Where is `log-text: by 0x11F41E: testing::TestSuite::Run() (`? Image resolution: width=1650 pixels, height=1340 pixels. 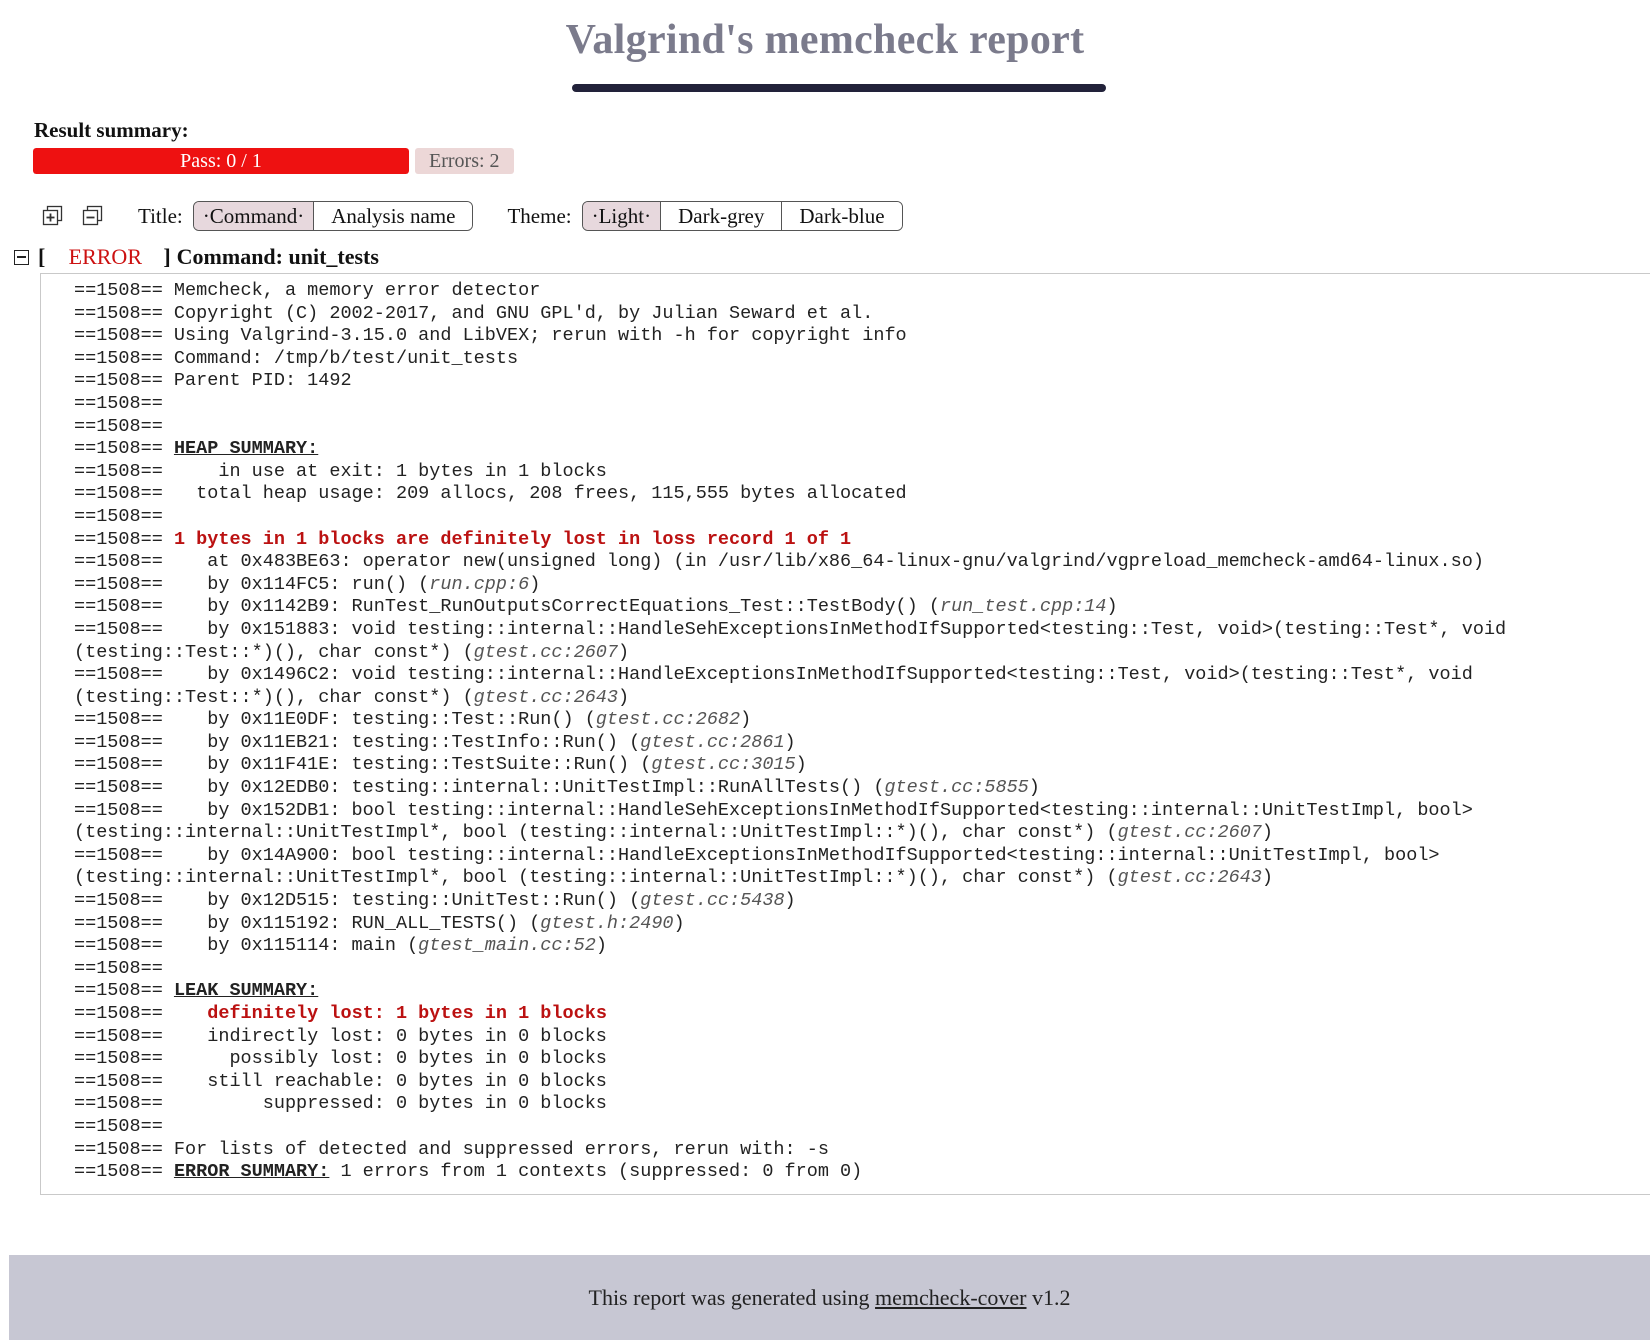 log-text: by 0x11F41E: testing::TestSuite::Run() ( is located at coordinates (407, 765).